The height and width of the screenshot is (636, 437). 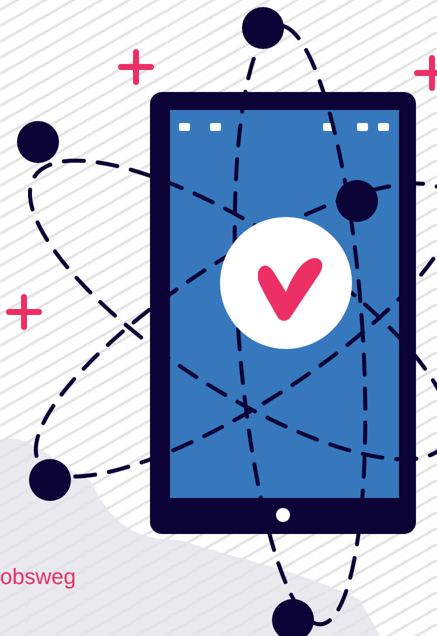 I want to click on link-text: obsweg, so click(x=38, y=577).